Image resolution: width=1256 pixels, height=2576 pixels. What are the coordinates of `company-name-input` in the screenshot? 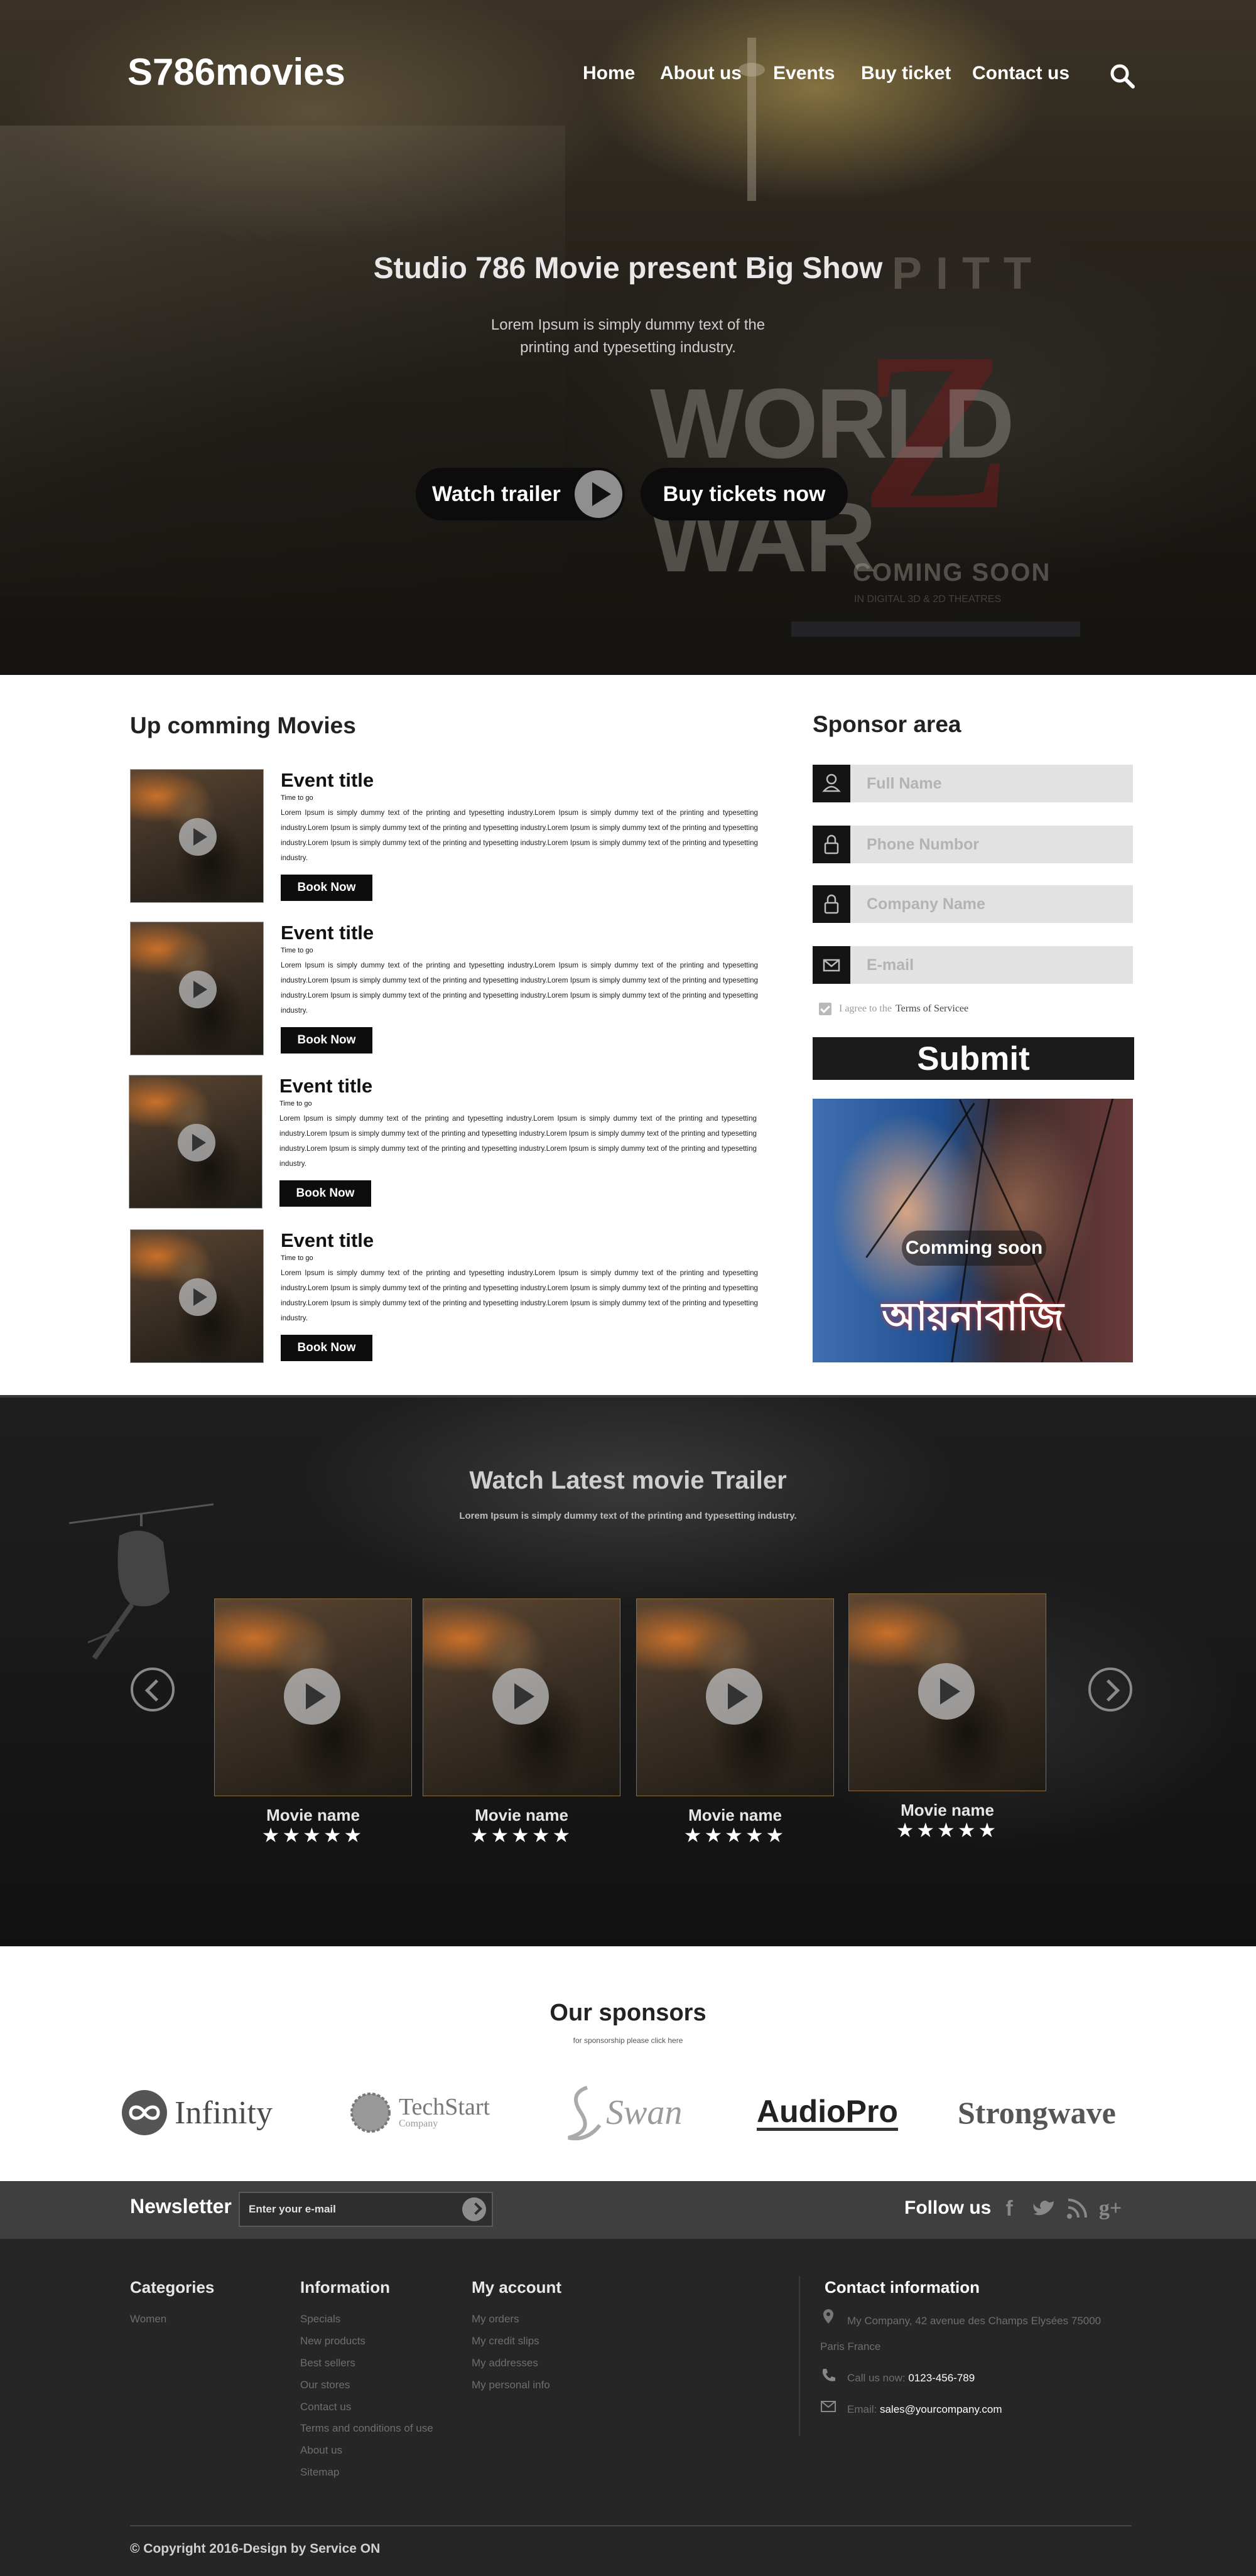 It's located at (991, 904).